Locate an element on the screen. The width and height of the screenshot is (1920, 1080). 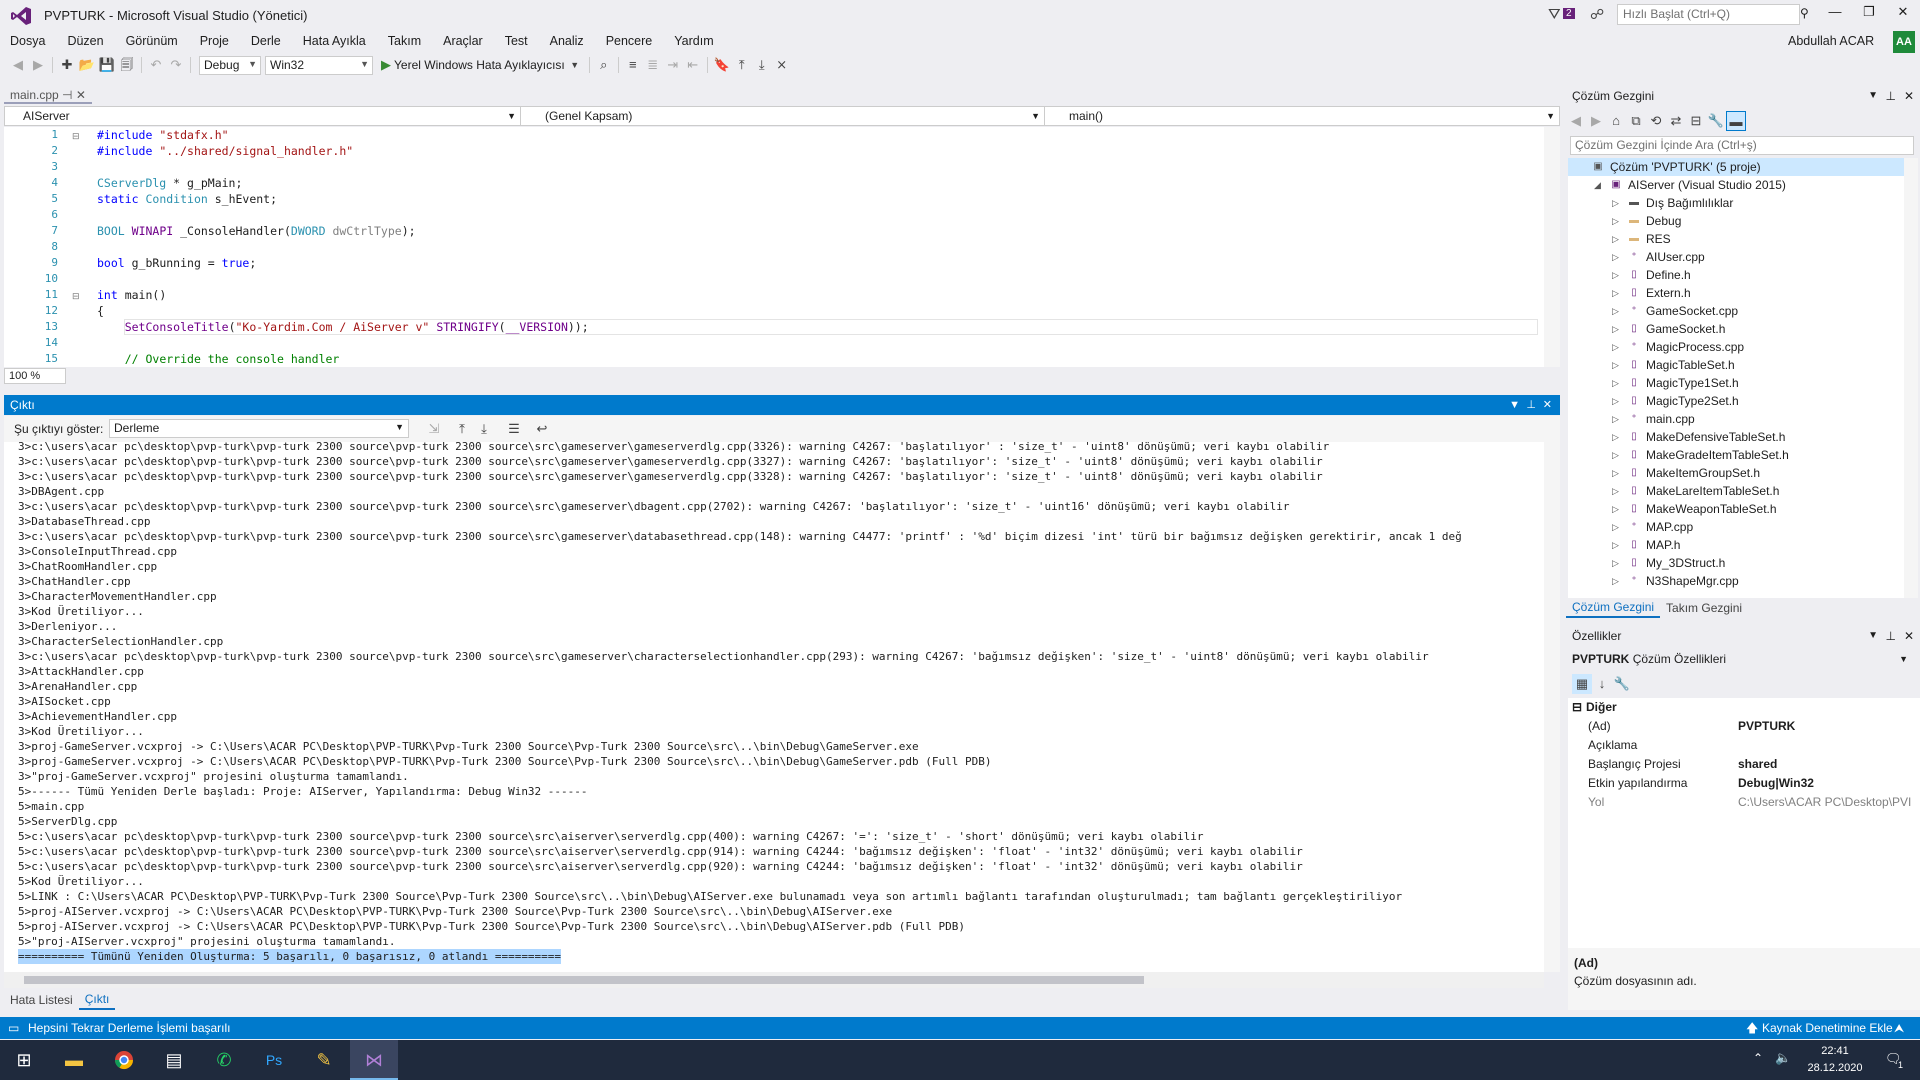
chrome-icon is located at coordinates (124, 1060).